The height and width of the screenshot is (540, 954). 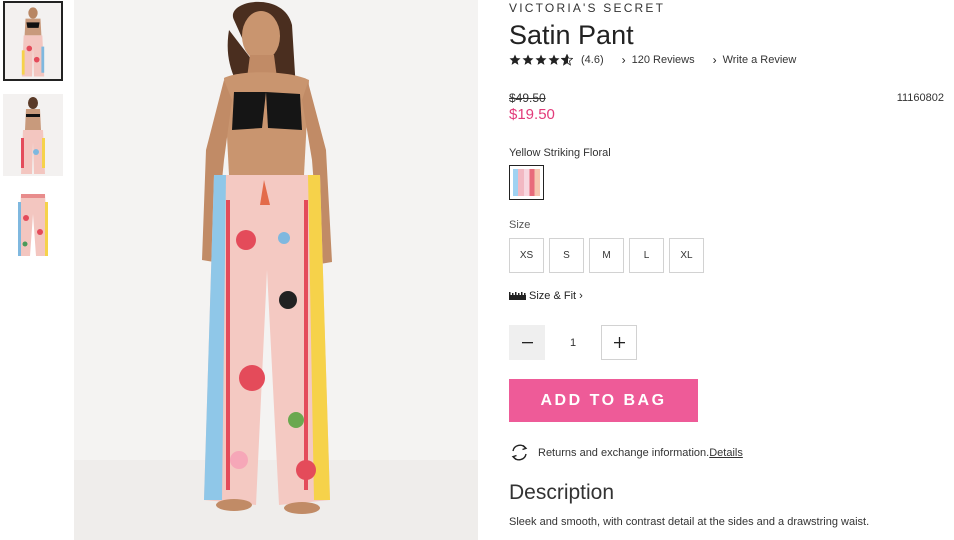 I want to click on pant-flat-thumb-image, so click(x=33, y=224).